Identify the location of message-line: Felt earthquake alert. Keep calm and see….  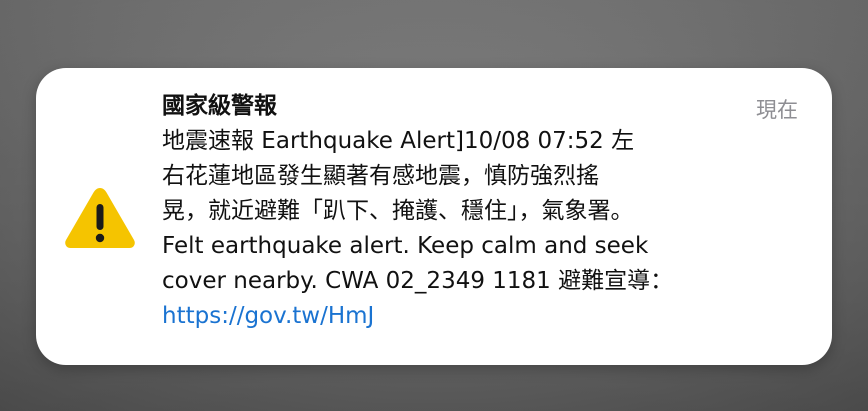
(405, 246).